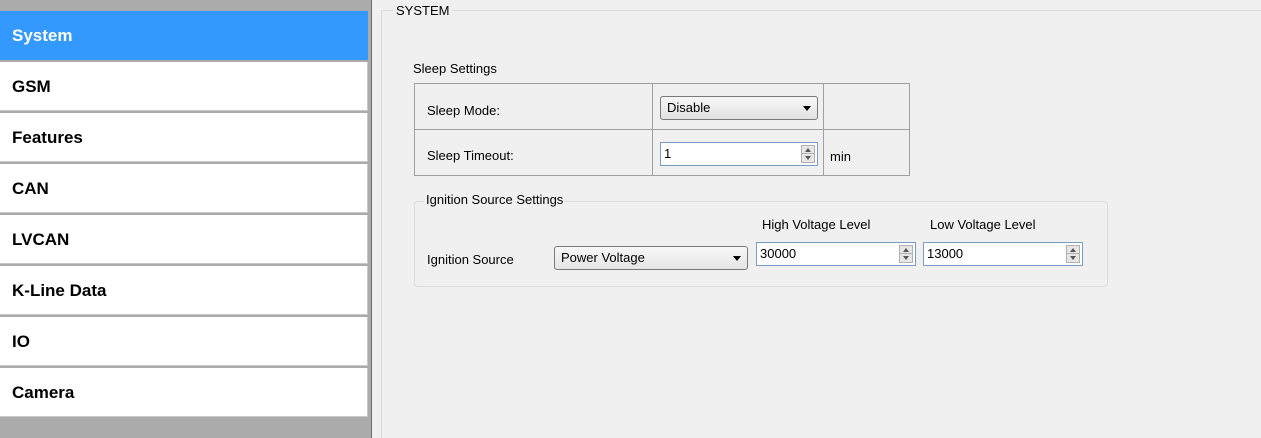 This screenshot has width=1261, height=438. Describe the element at coordinates (840, 156) in the screenshot. I see `sleep-timeout-unit: min` at that location.